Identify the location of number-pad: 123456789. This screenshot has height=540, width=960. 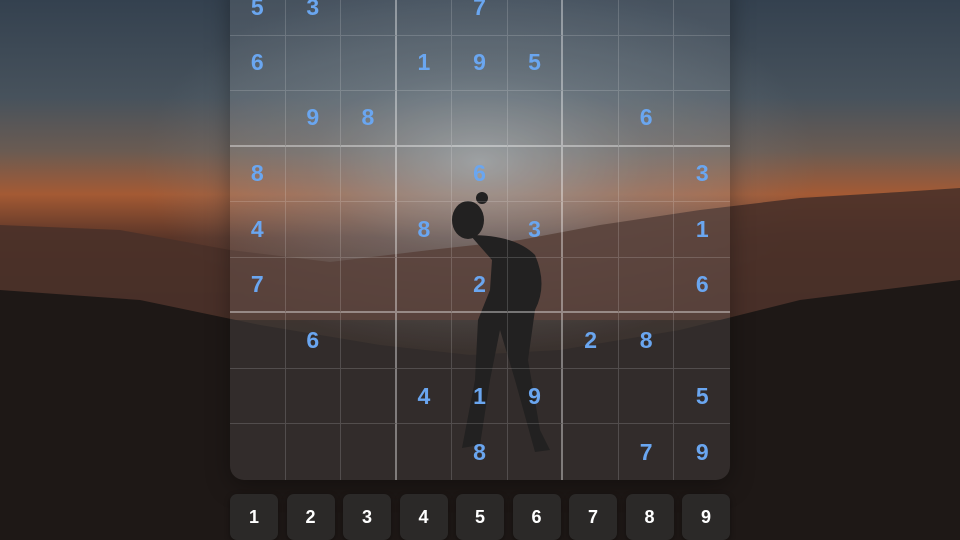
(480, 517).